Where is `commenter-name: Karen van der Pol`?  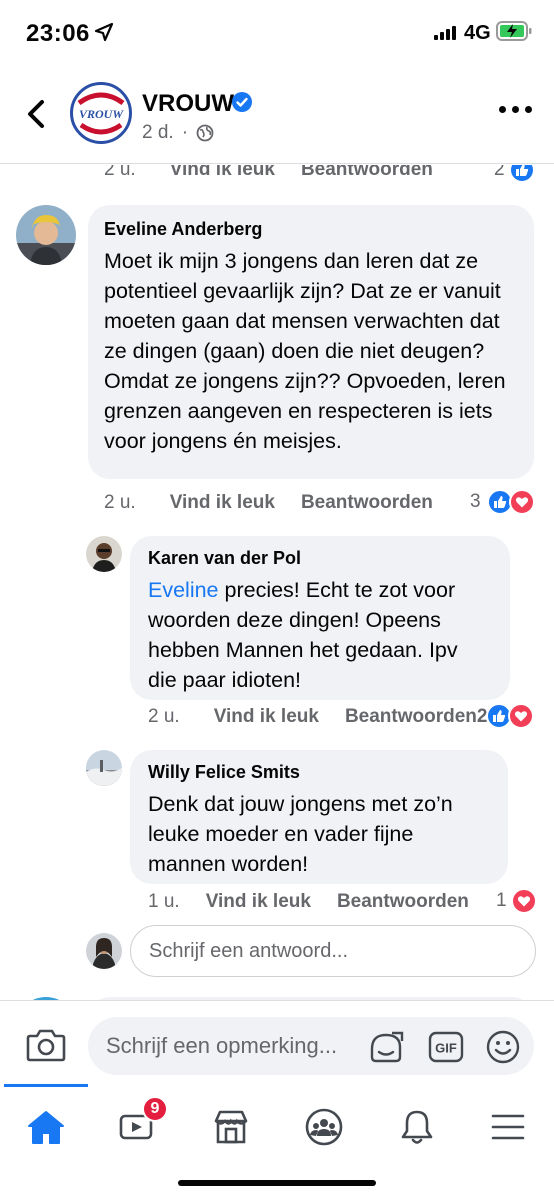 commenter-name: Karen van der Pol is located at coordinates (320, 558).